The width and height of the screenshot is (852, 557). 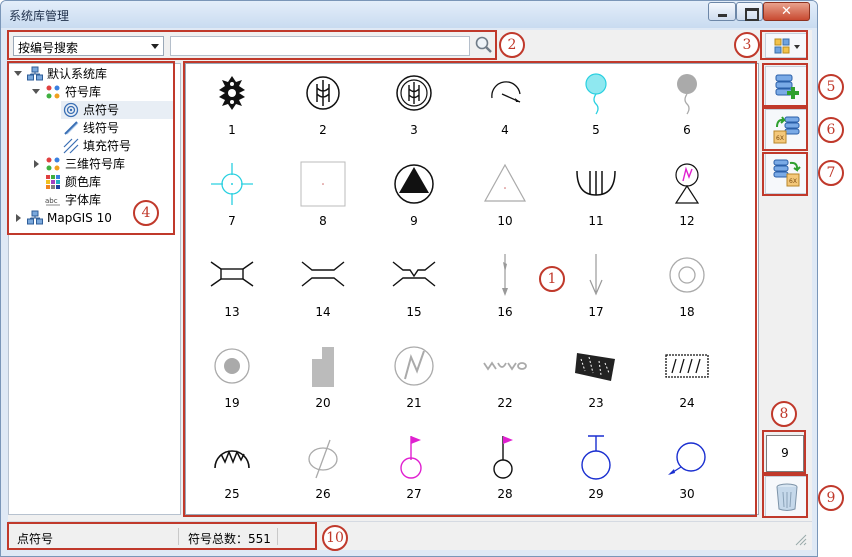 I want to click on callout-number: 5, so click(x=831, y=87).